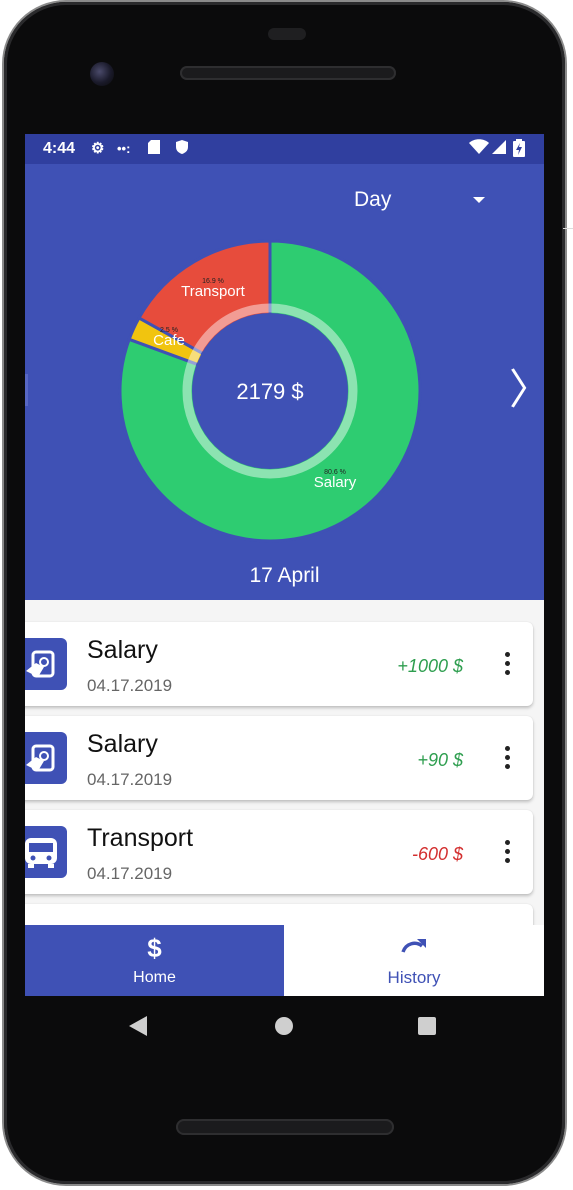 The height and width of the screenshot is (1190, 573). What do you see at coordinates (288, 73) in the screenshot?
I see `top-speaker` at bounding box center [288, 73].